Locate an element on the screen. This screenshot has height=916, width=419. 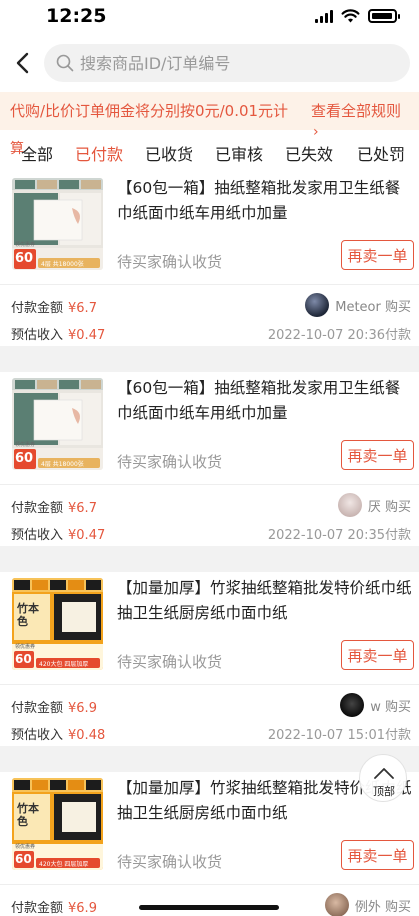
back-button is located at coordinates (23, 63).